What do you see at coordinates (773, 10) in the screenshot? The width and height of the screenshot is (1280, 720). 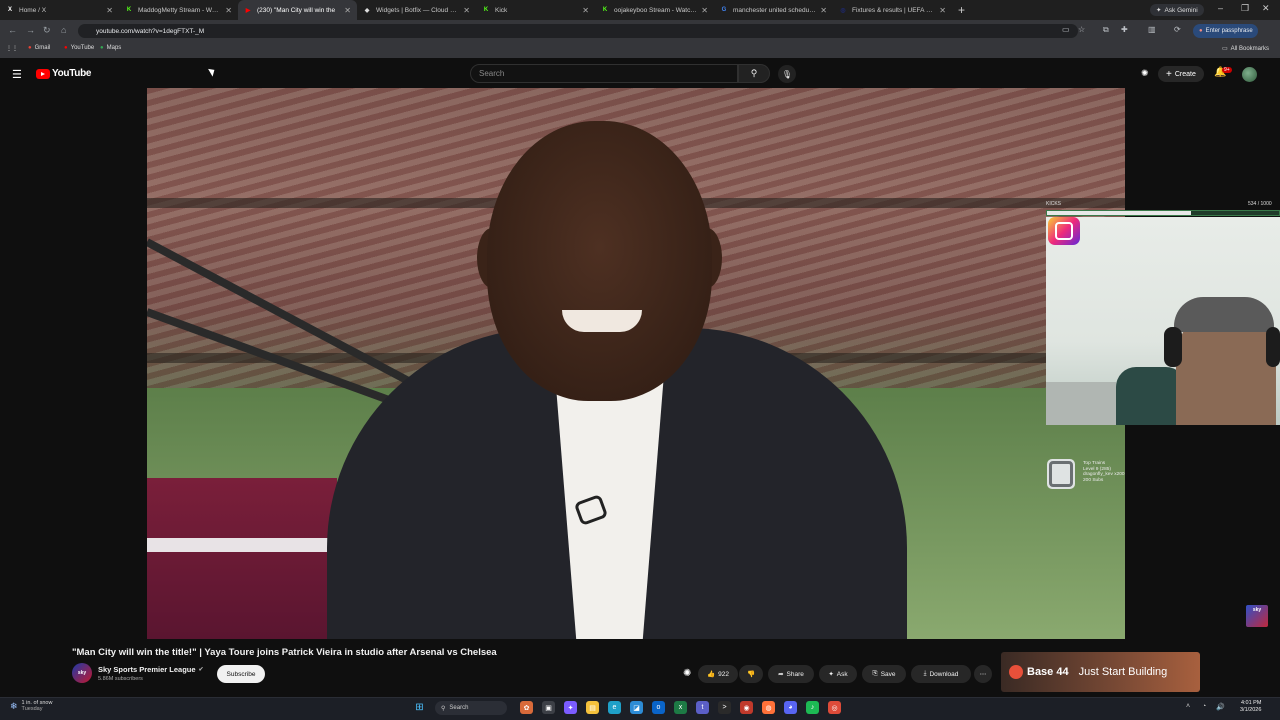 I see `browser-tab: Gmanchester united schedule - G ✕` at bounding box center [773, 10].